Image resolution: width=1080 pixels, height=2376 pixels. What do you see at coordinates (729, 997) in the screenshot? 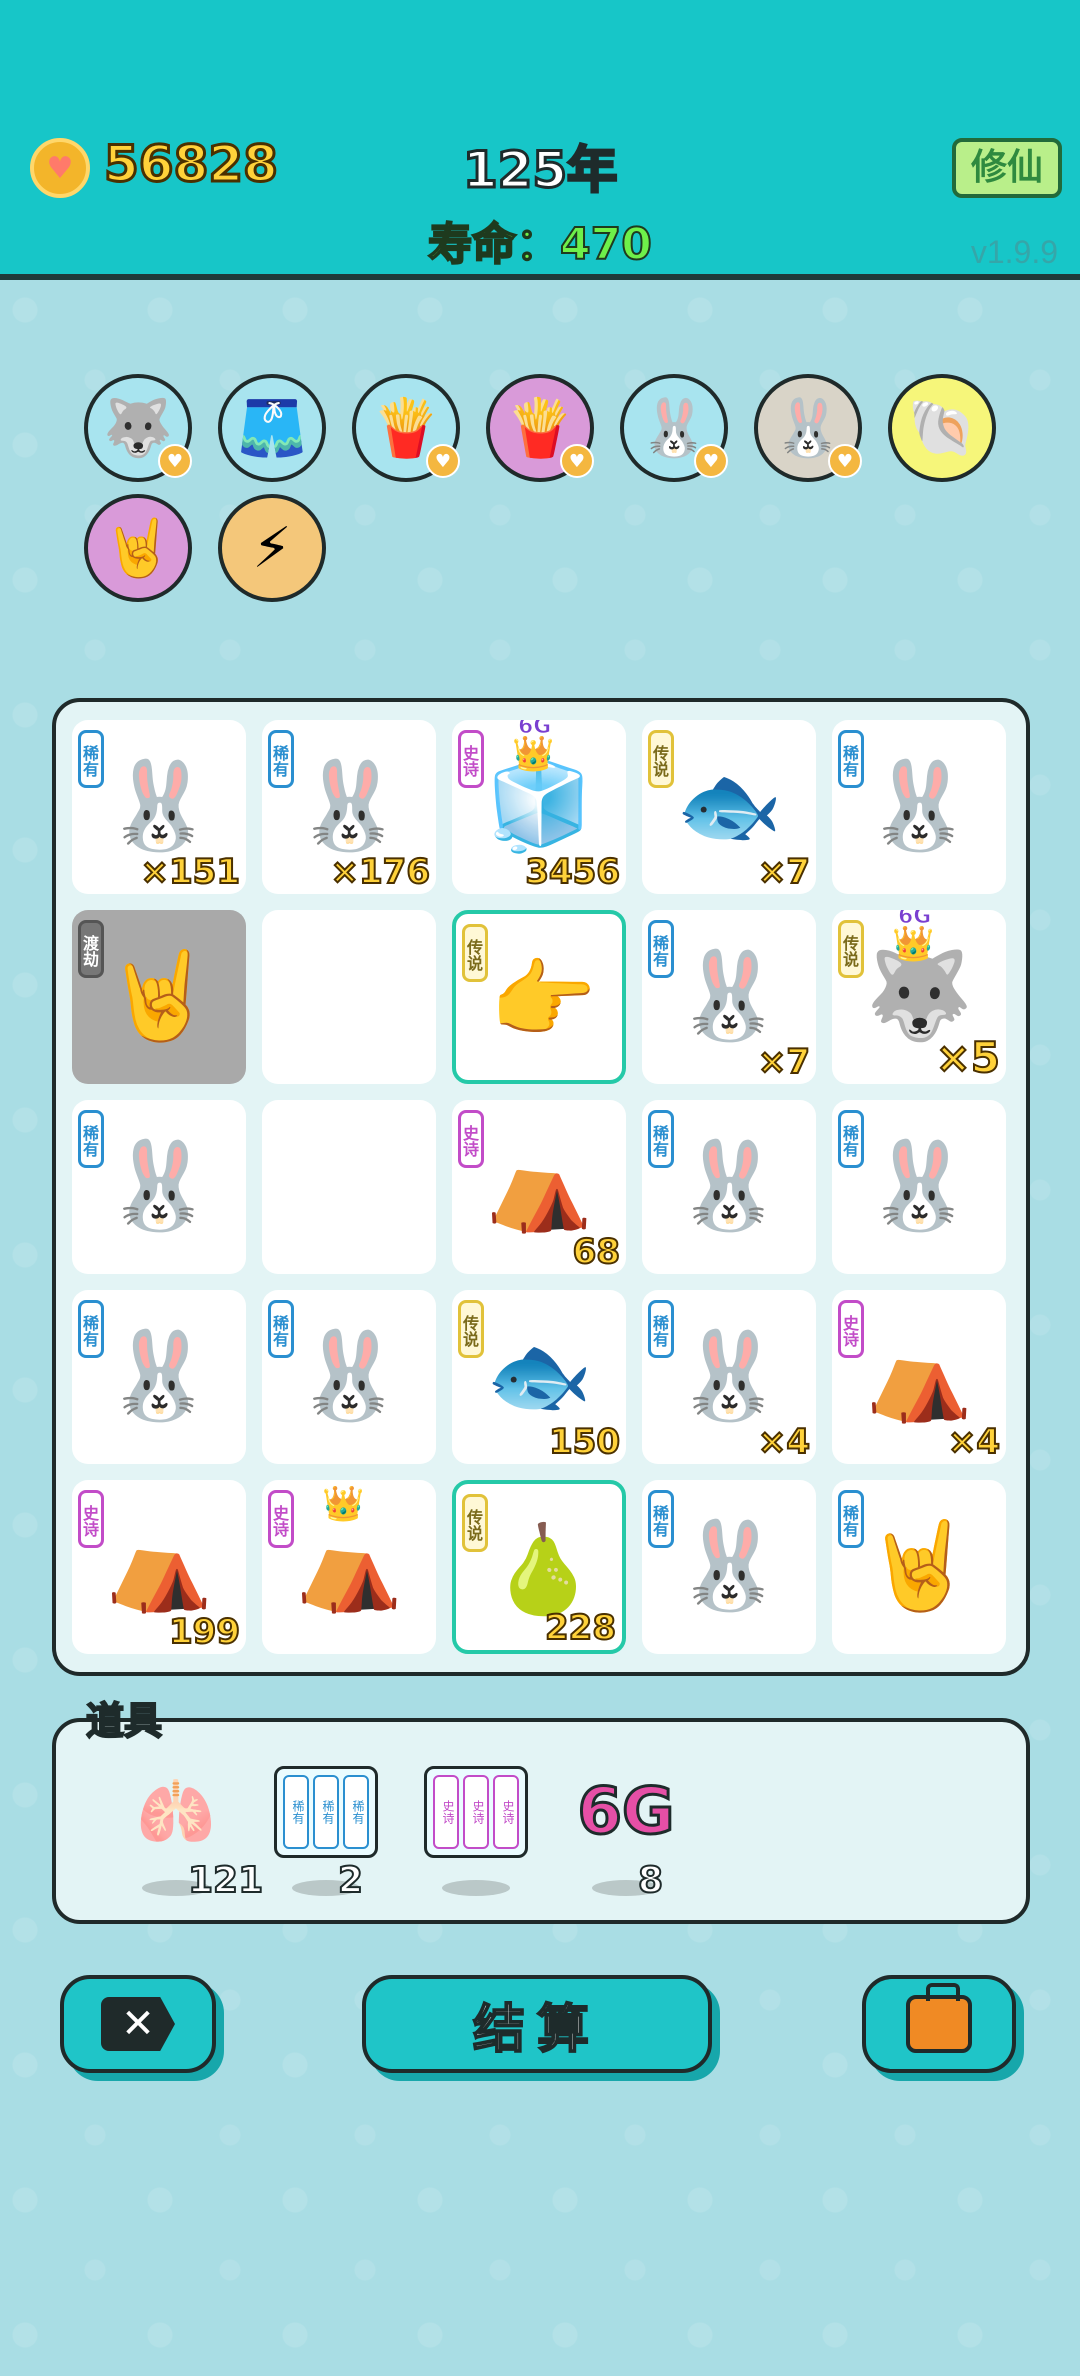
I see `board-cell-rabbit: 稀有 🐰 ×7` at bounding box center [729, 997].